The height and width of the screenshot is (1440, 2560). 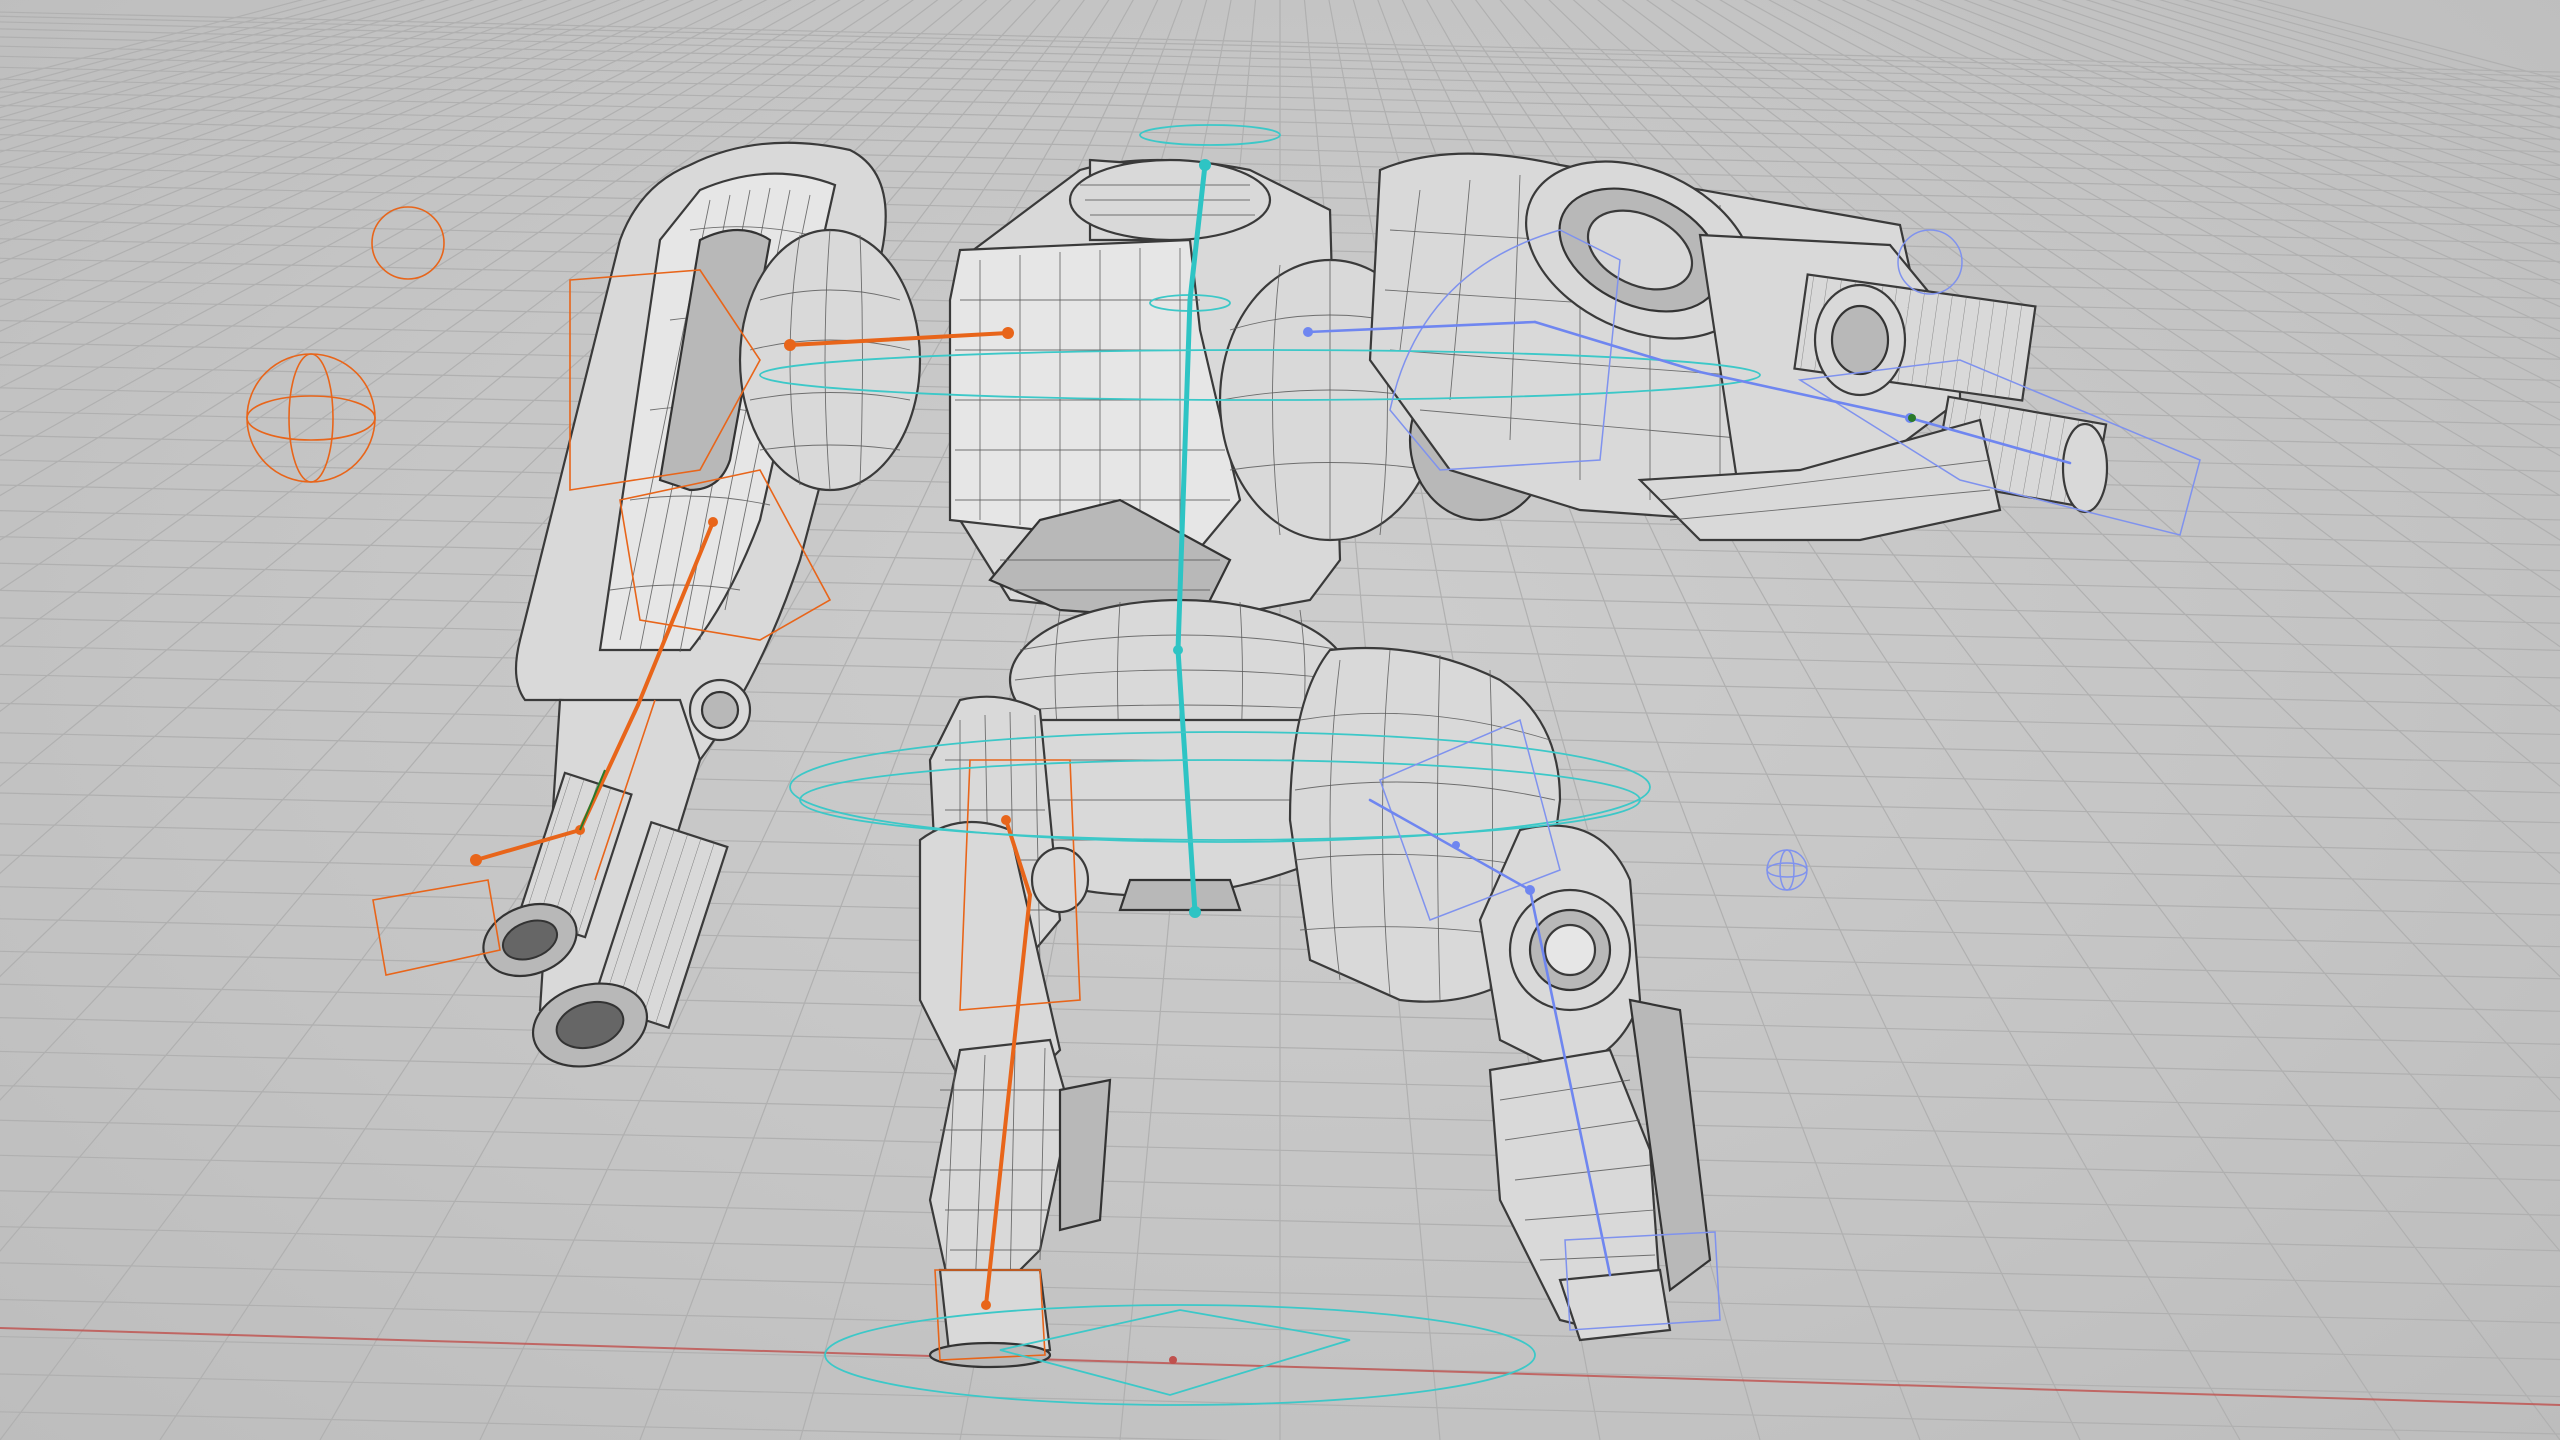 I want to click on right-arm-cannon-pod, so click(x=1738, y=334).